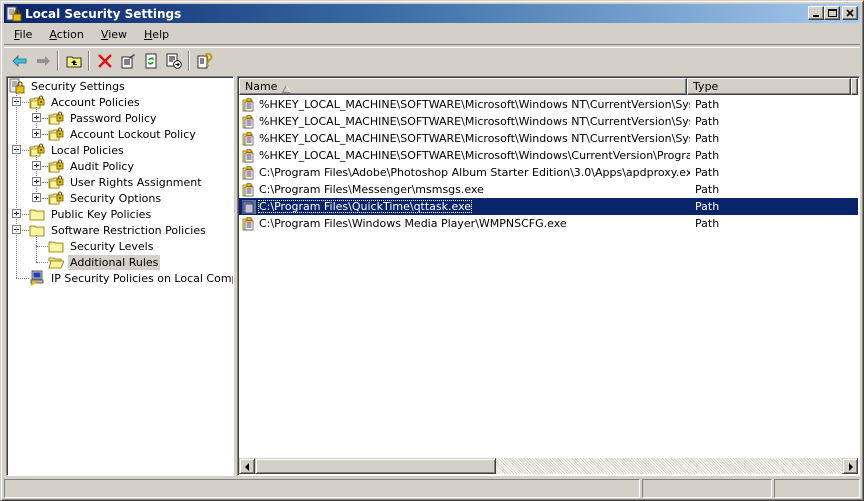  What do you see at coordinates (104, 61) in the screenshot?
I see `delete-button` at bounding box center [104, 61].